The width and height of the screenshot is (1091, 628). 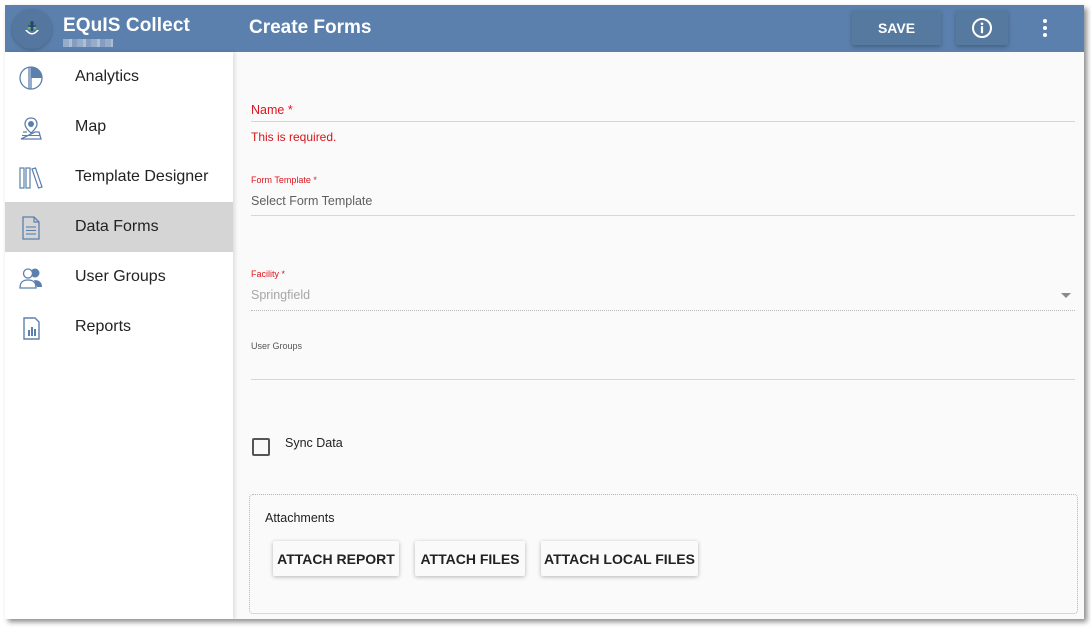 What do you see at coordinates (88, 43) in the screenshot?
I see `app-subtitle-redacted` at bounding box center [88, 43].